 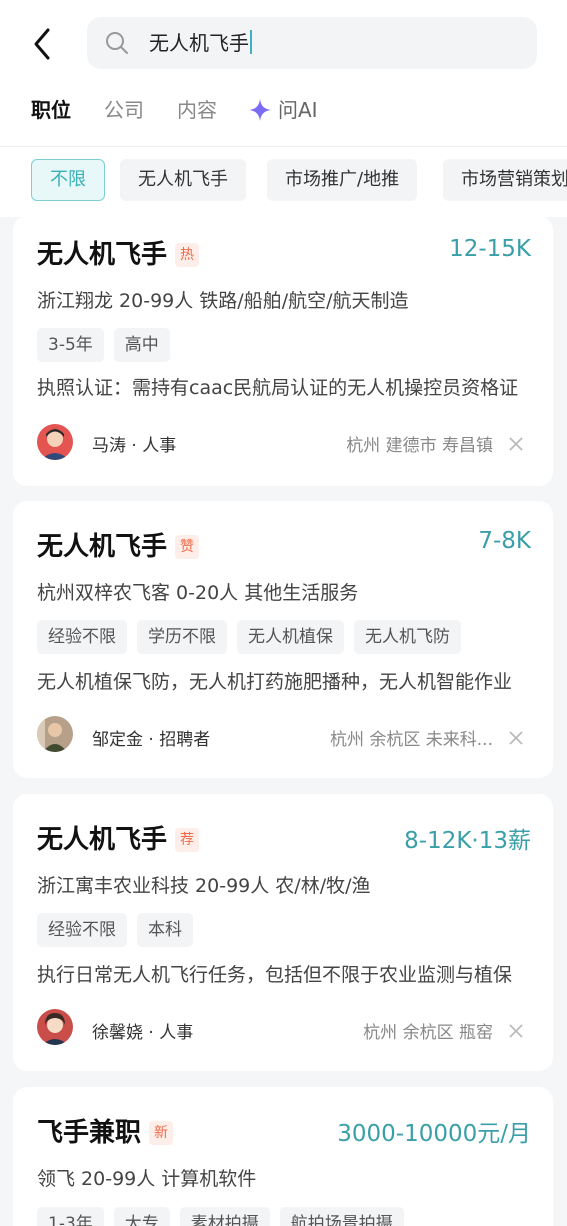 What do you see at coordinates (105, 1130) in the screenshot?
I see `job-title: 飞手兼职新` at bounding box center [105, 1130].